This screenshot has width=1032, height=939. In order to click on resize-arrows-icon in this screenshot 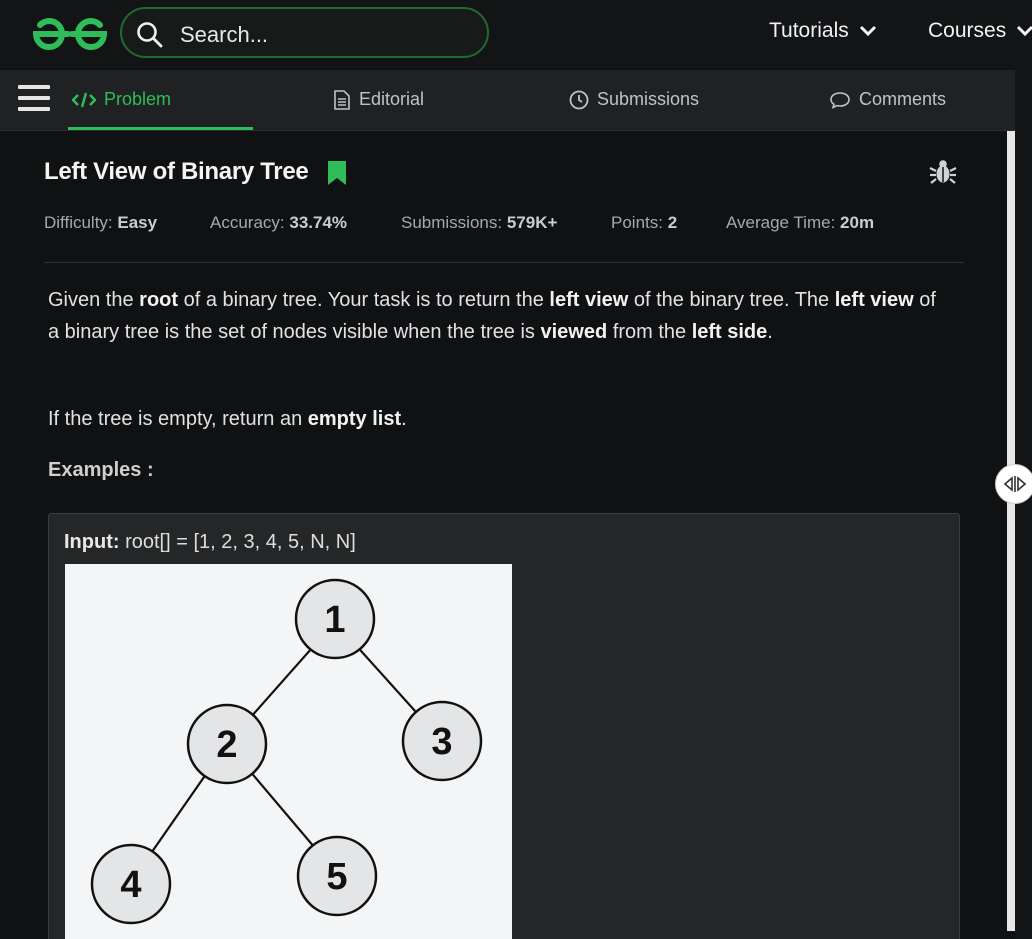, I will do `click(1015, 484)`.